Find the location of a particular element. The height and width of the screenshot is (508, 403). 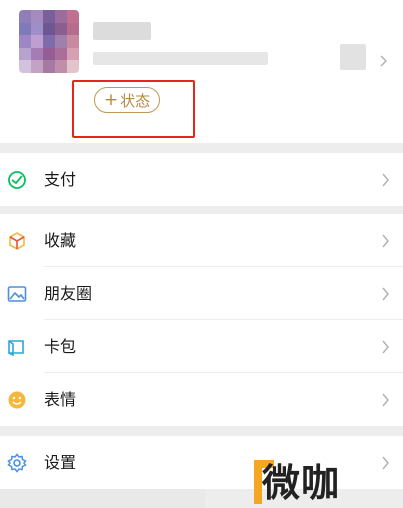

qr-code-blurred is located at coordinates (353, 57).